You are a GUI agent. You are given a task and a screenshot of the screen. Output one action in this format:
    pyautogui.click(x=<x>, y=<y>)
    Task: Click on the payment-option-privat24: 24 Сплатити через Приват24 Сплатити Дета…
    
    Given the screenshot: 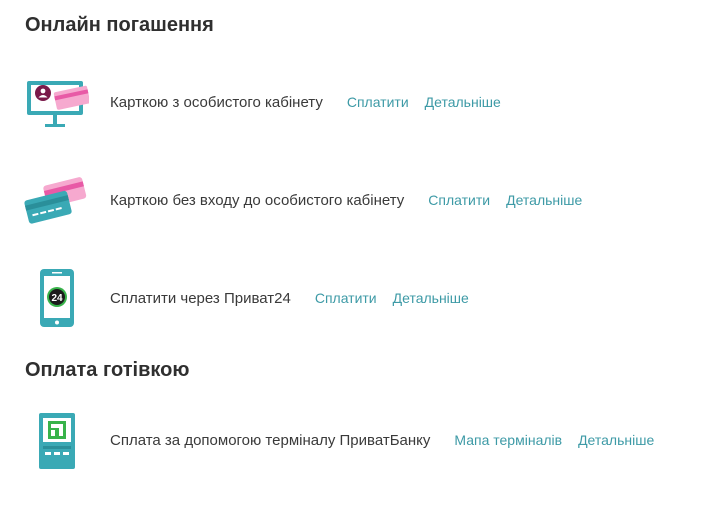 What is the action you would take?
    pyautogui.click(x=245, y=298)
    